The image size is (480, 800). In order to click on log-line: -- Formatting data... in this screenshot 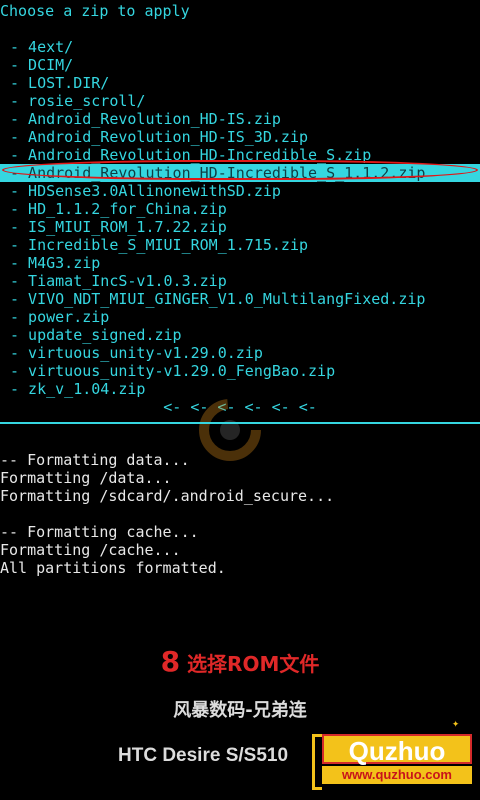, I will do `click(95, 460)`.